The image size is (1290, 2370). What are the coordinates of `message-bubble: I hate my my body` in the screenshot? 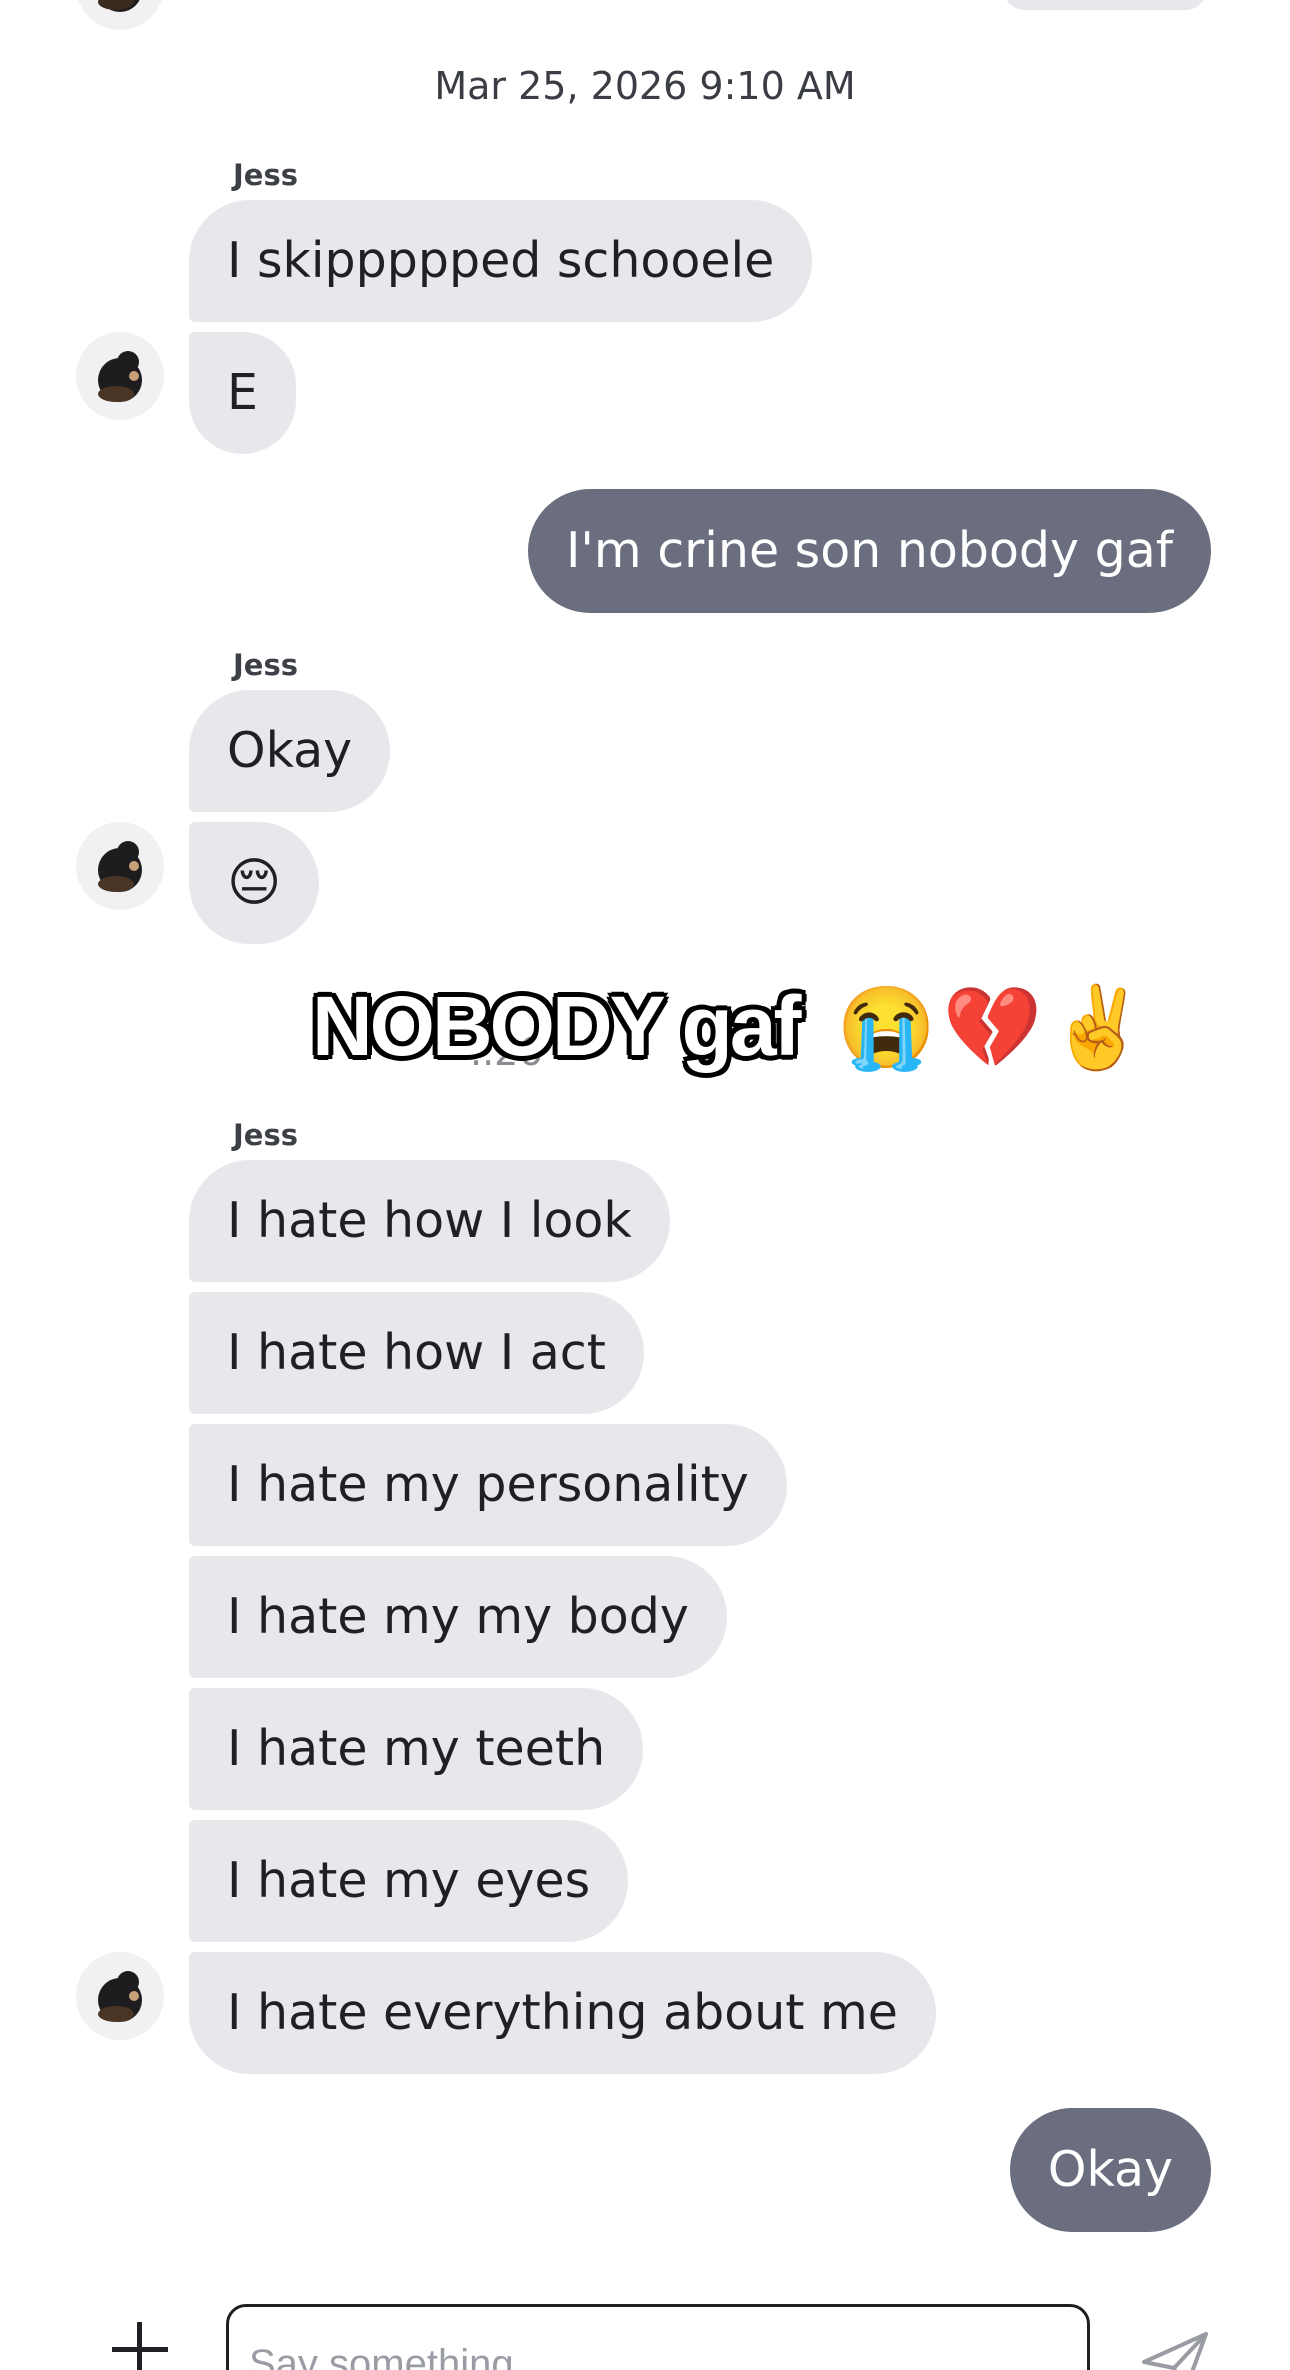 It's located at (458, 1617).